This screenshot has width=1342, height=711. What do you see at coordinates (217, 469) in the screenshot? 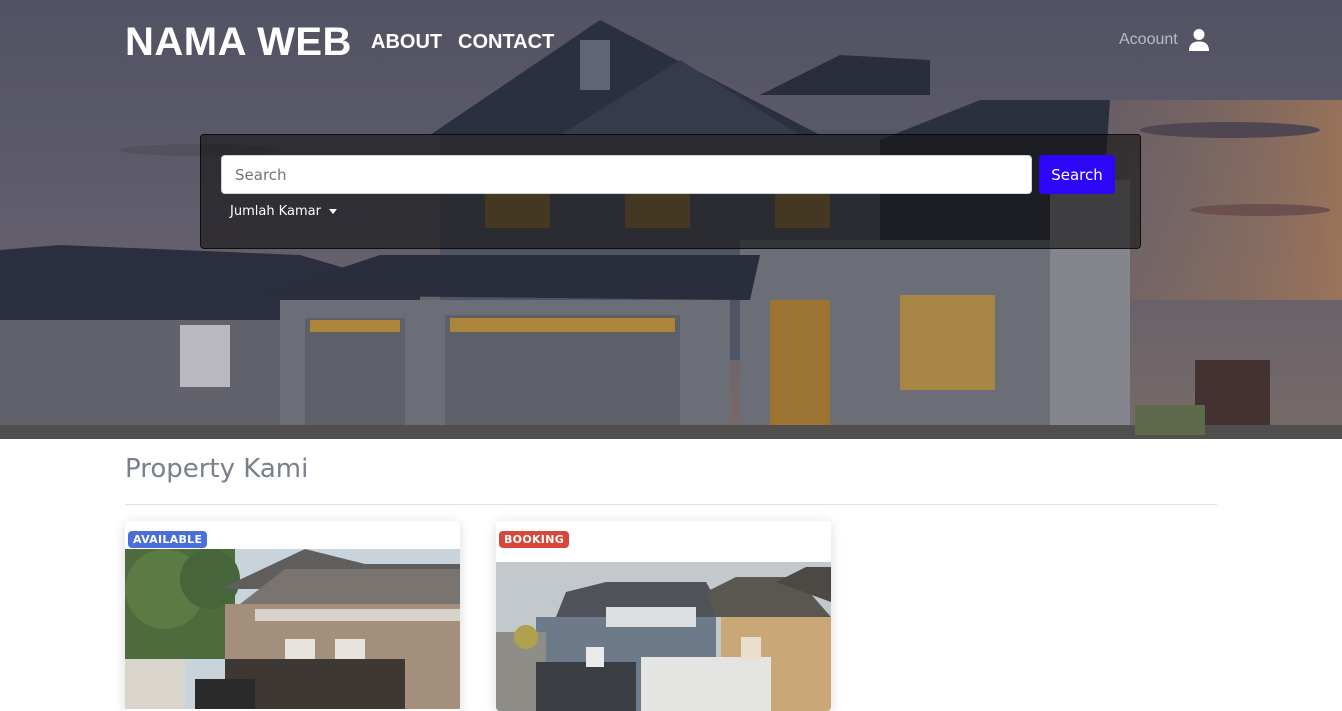
I see `section-title: Property Kami` at bounding box center [217, 469].